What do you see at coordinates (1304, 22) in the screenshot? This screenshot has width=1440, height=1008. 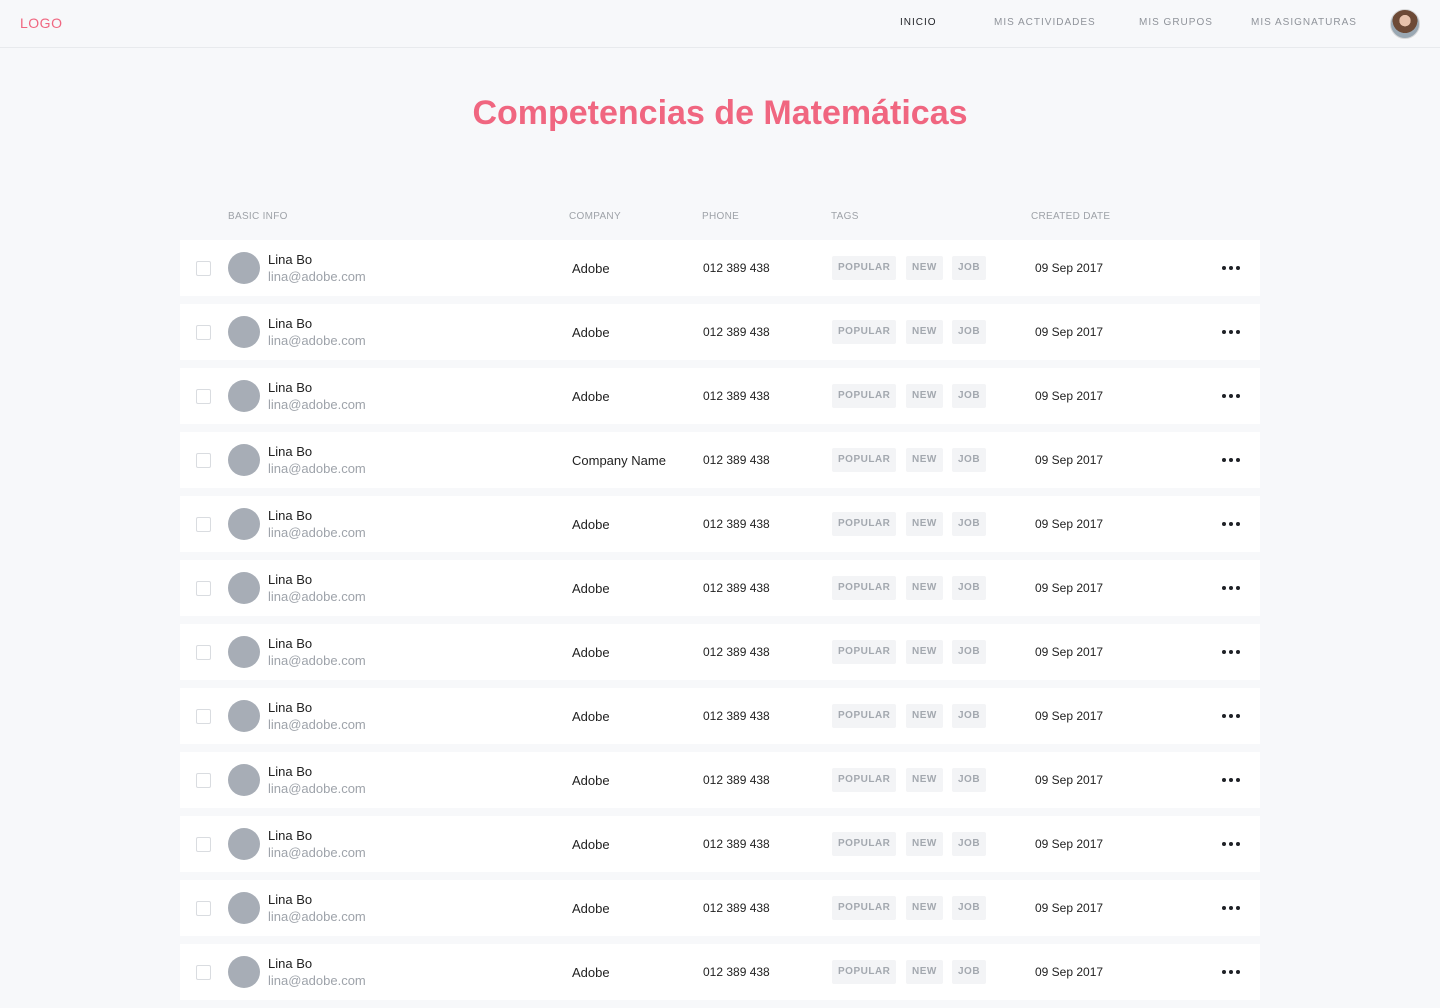 I see `nav-item-mis-asignaturas: MIS ASIGNATURAS` at bounding box center [1304, 22].